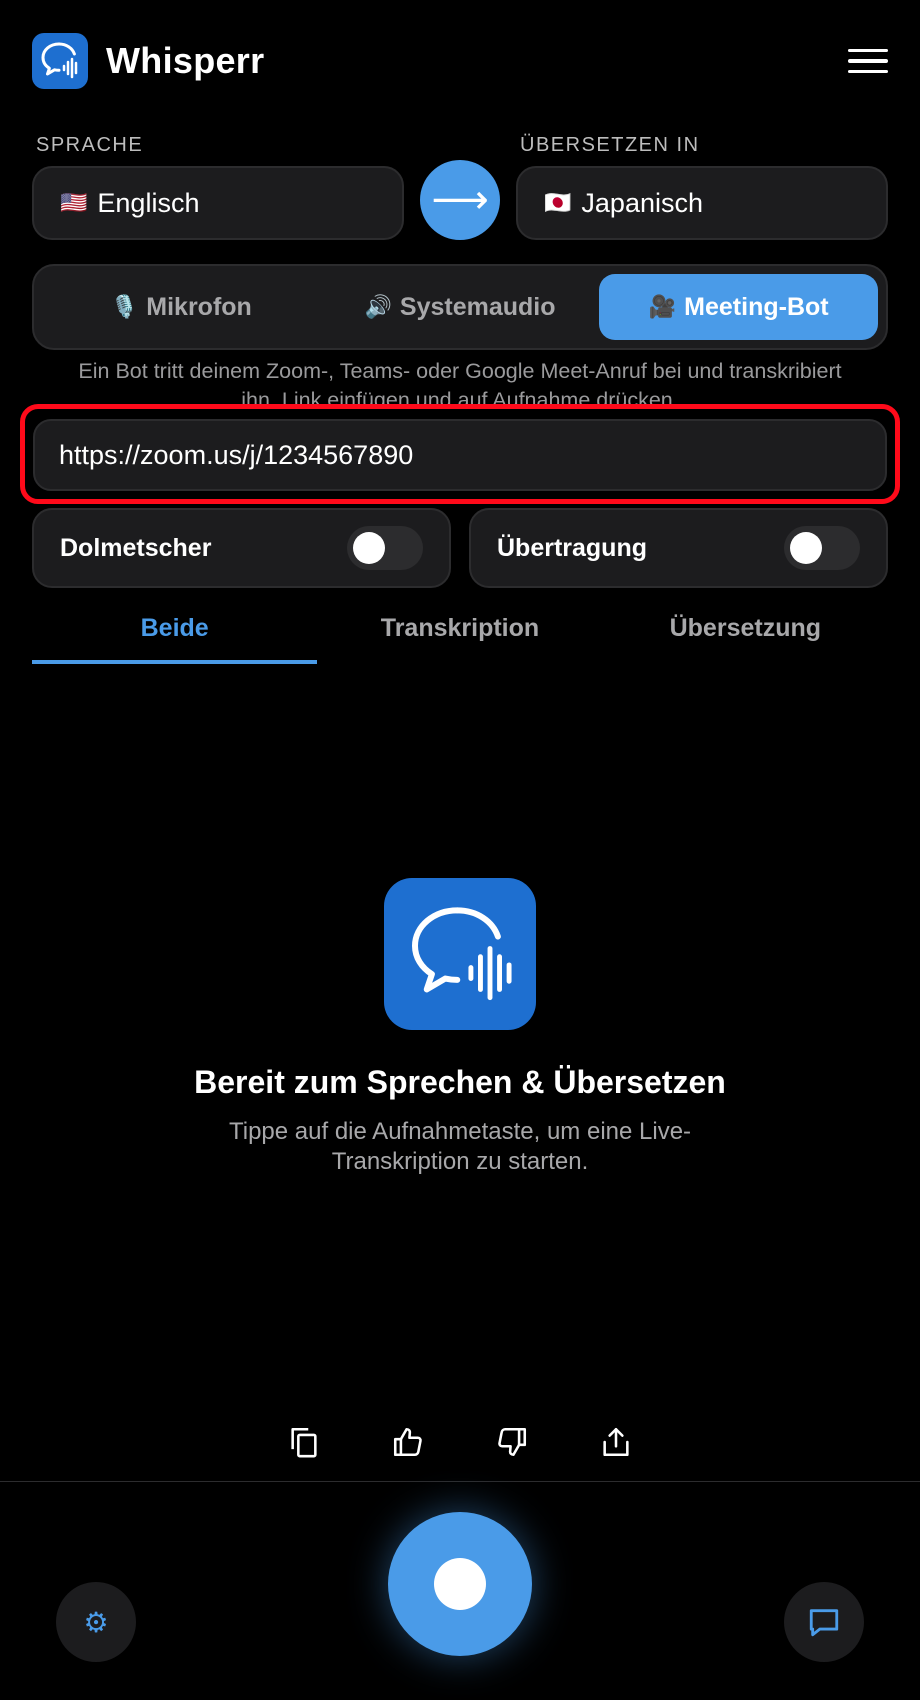  Describe the element at coordinates (148, 202) in the screenshot. I see `source-language-value: Englisch` at that location.